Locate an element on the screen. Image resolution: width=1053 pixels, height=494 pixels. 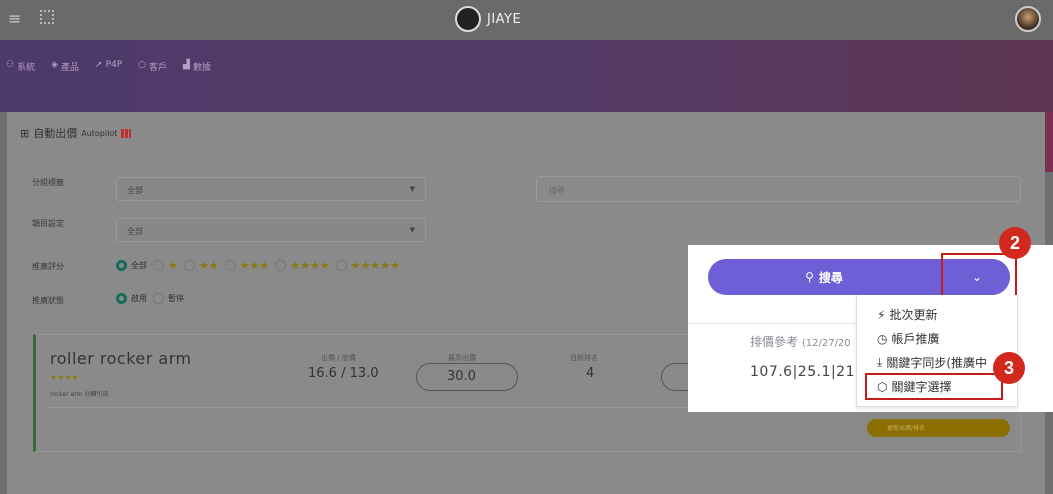
product-subtitle: rocker arm 分轉引流 is located at coordinates (79, 394).